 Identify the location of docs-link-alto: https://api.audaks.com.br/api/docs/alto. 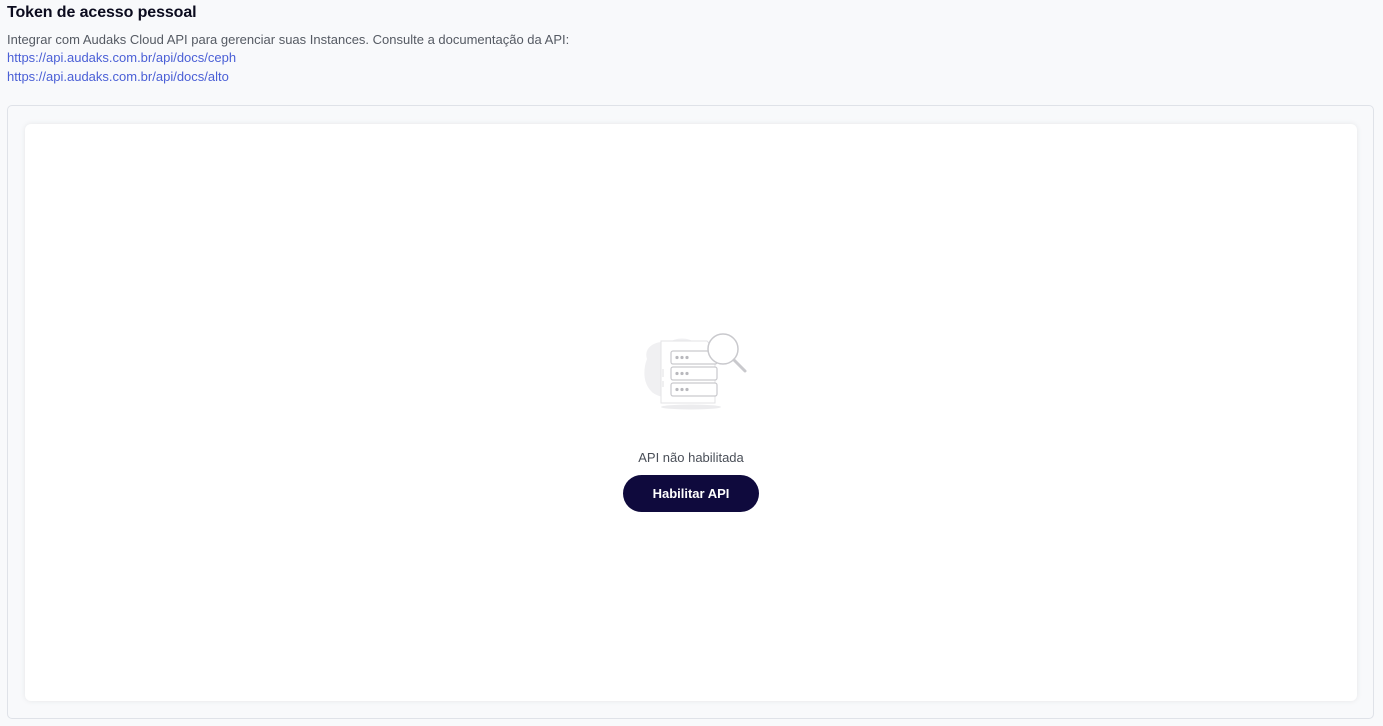
(288, 76).